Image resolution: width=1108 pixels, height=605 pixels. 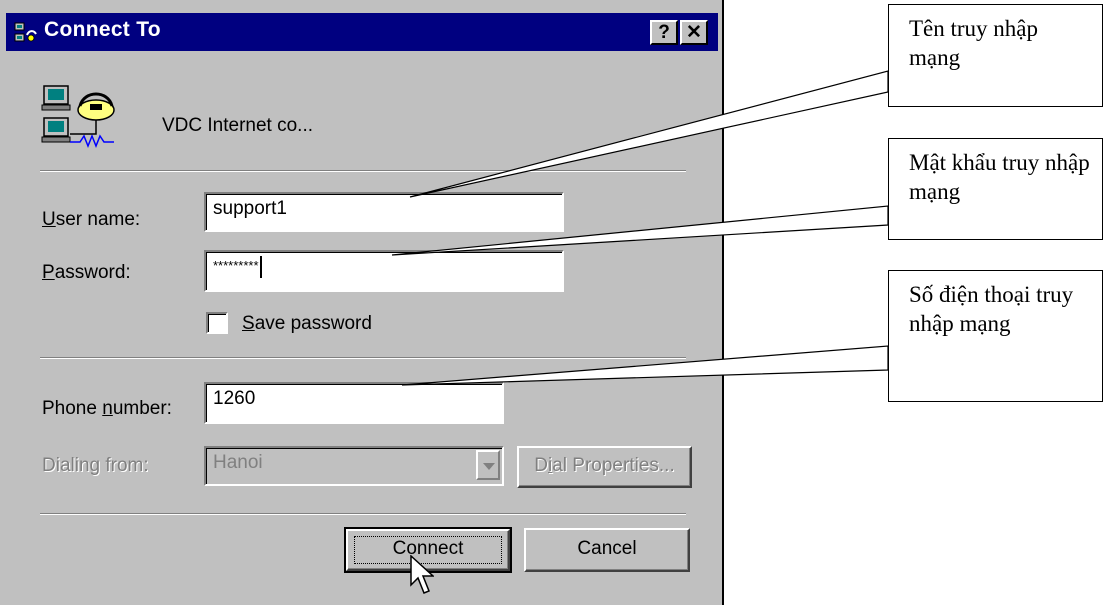 What do you see at coordinates (384, 271) in the screenshot?
I see `password-input: *********` at bounding box center [384, 271].